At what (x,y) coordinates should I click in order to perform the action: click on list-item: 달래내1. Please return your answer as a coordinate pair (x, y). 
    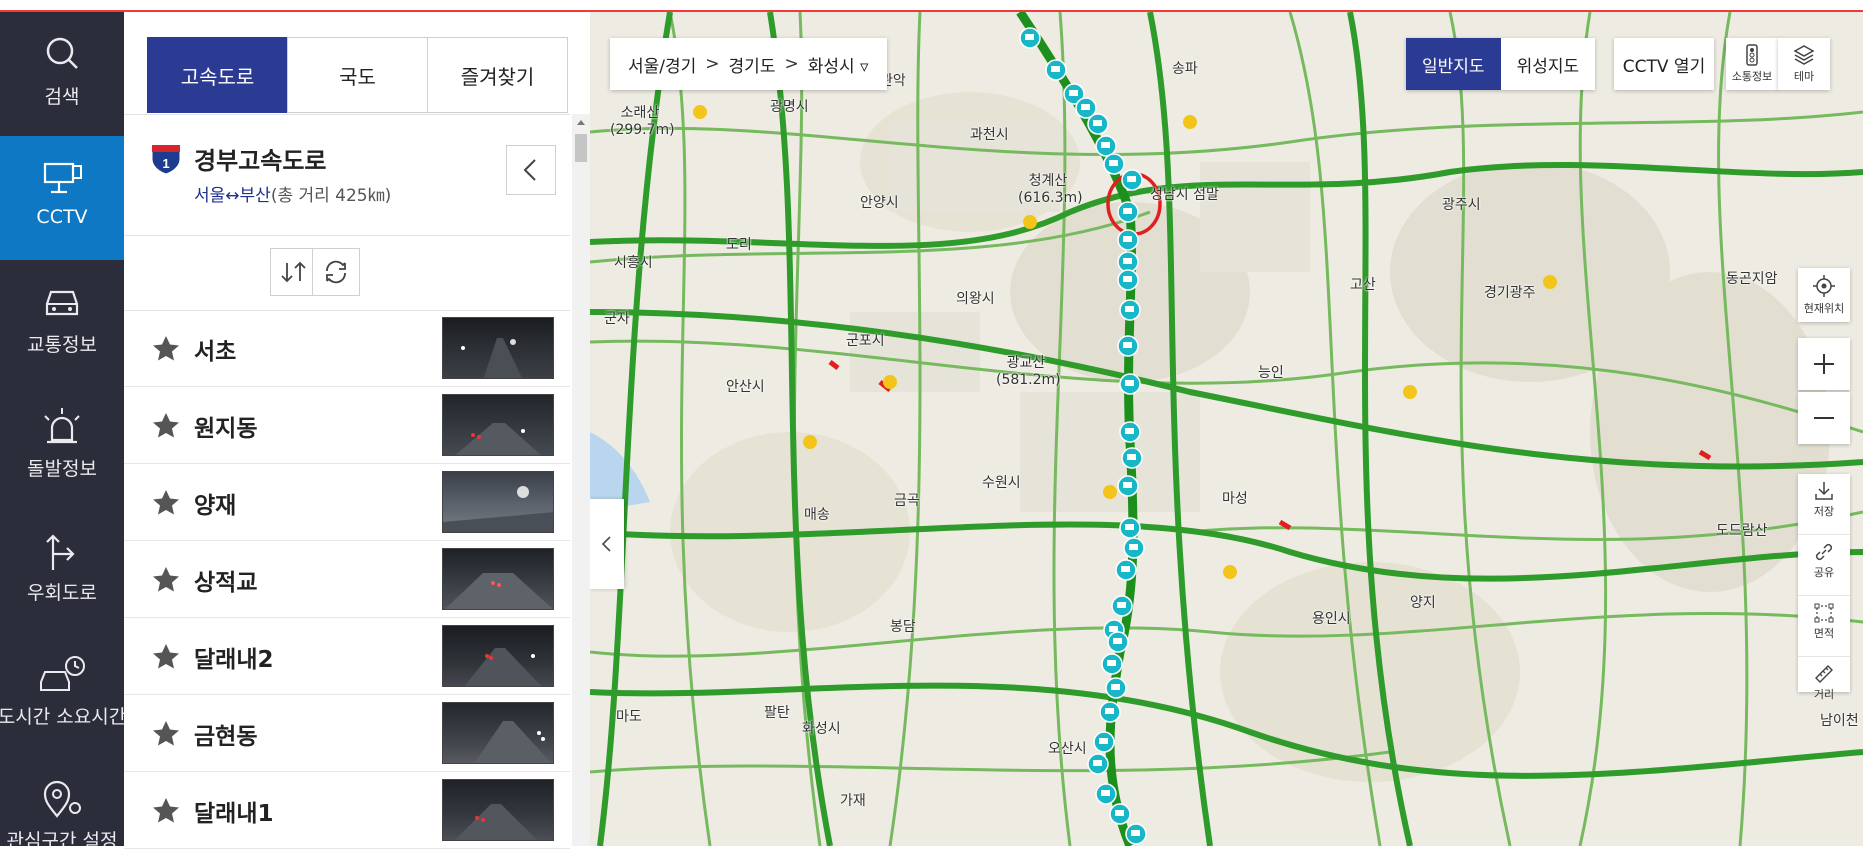
    Looking at the image, I should click on (347, 810).